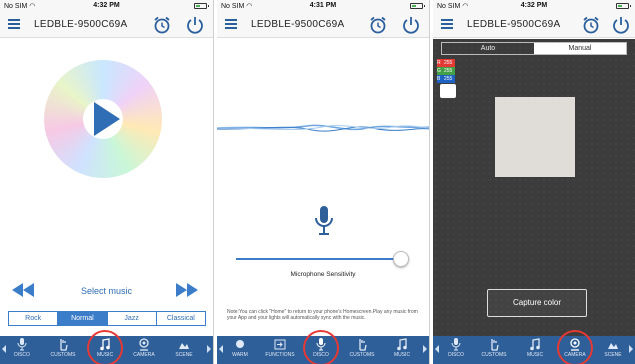 The height and width of the screenshot is (364, 635). What do you see at coordinates (144, 344) in the screenshot?
I see `camera-icon` at bounding box center [144, 344].